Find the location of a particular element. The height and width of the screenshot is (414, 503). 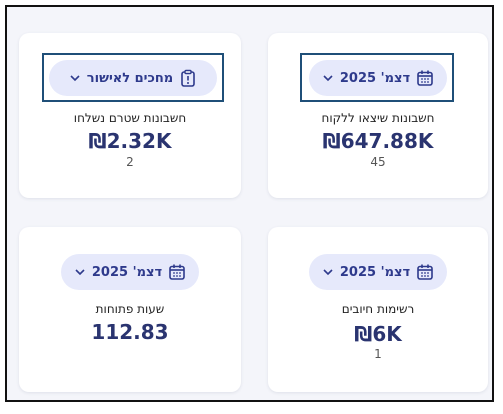

card-label: רשימות חיובים is located at coordinates (378, 309).